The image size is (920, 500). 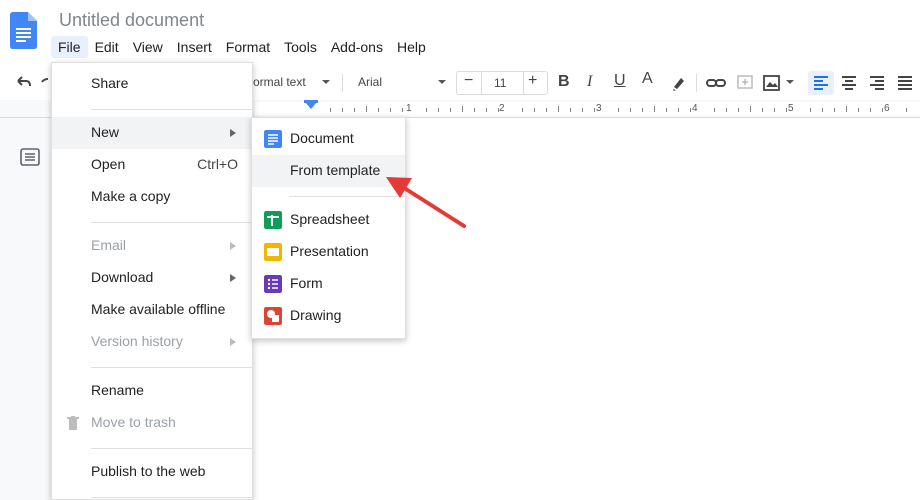 I want to click on bold-button: B, so click(x=564, y=82).